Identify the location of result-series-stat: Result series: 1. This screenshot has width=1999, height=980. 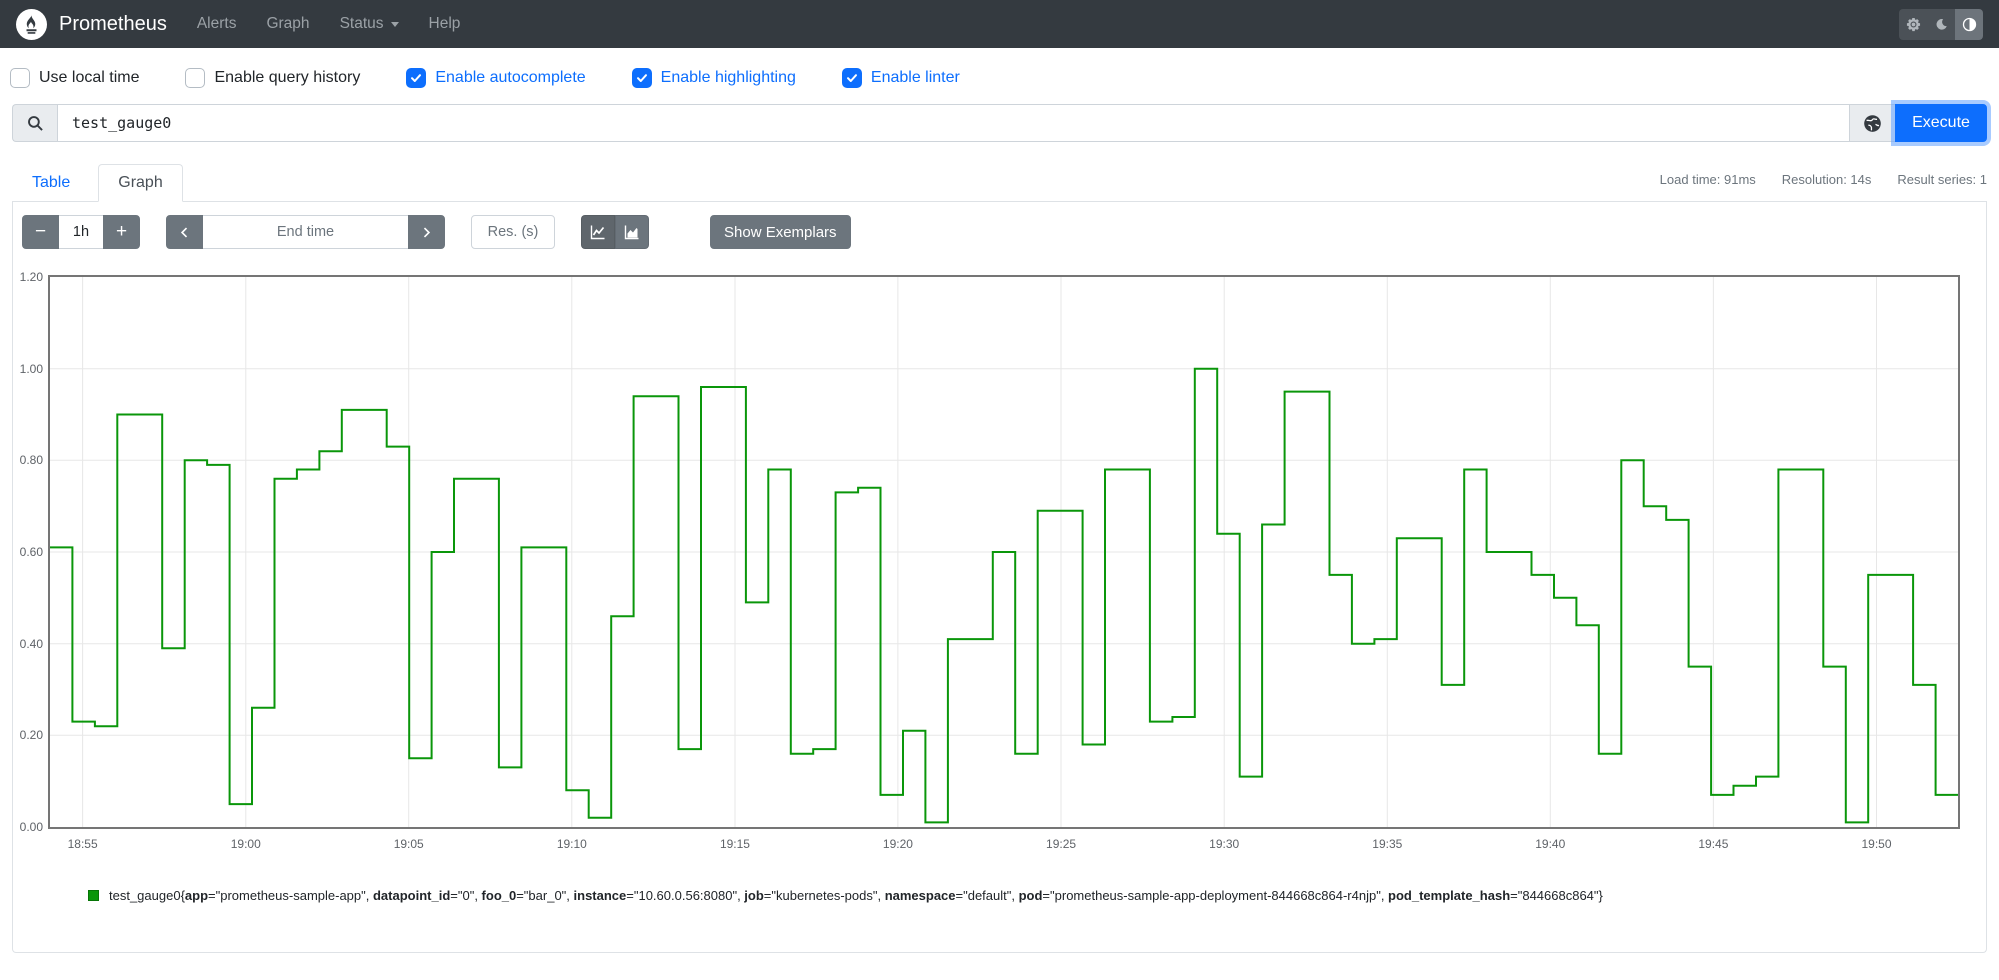
(1942, 179).